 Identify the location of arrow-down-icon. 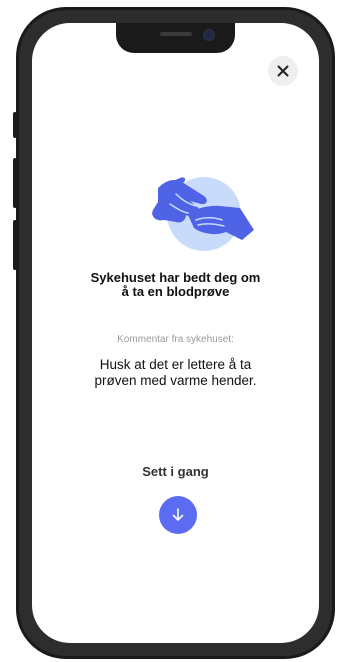
(178, 514).